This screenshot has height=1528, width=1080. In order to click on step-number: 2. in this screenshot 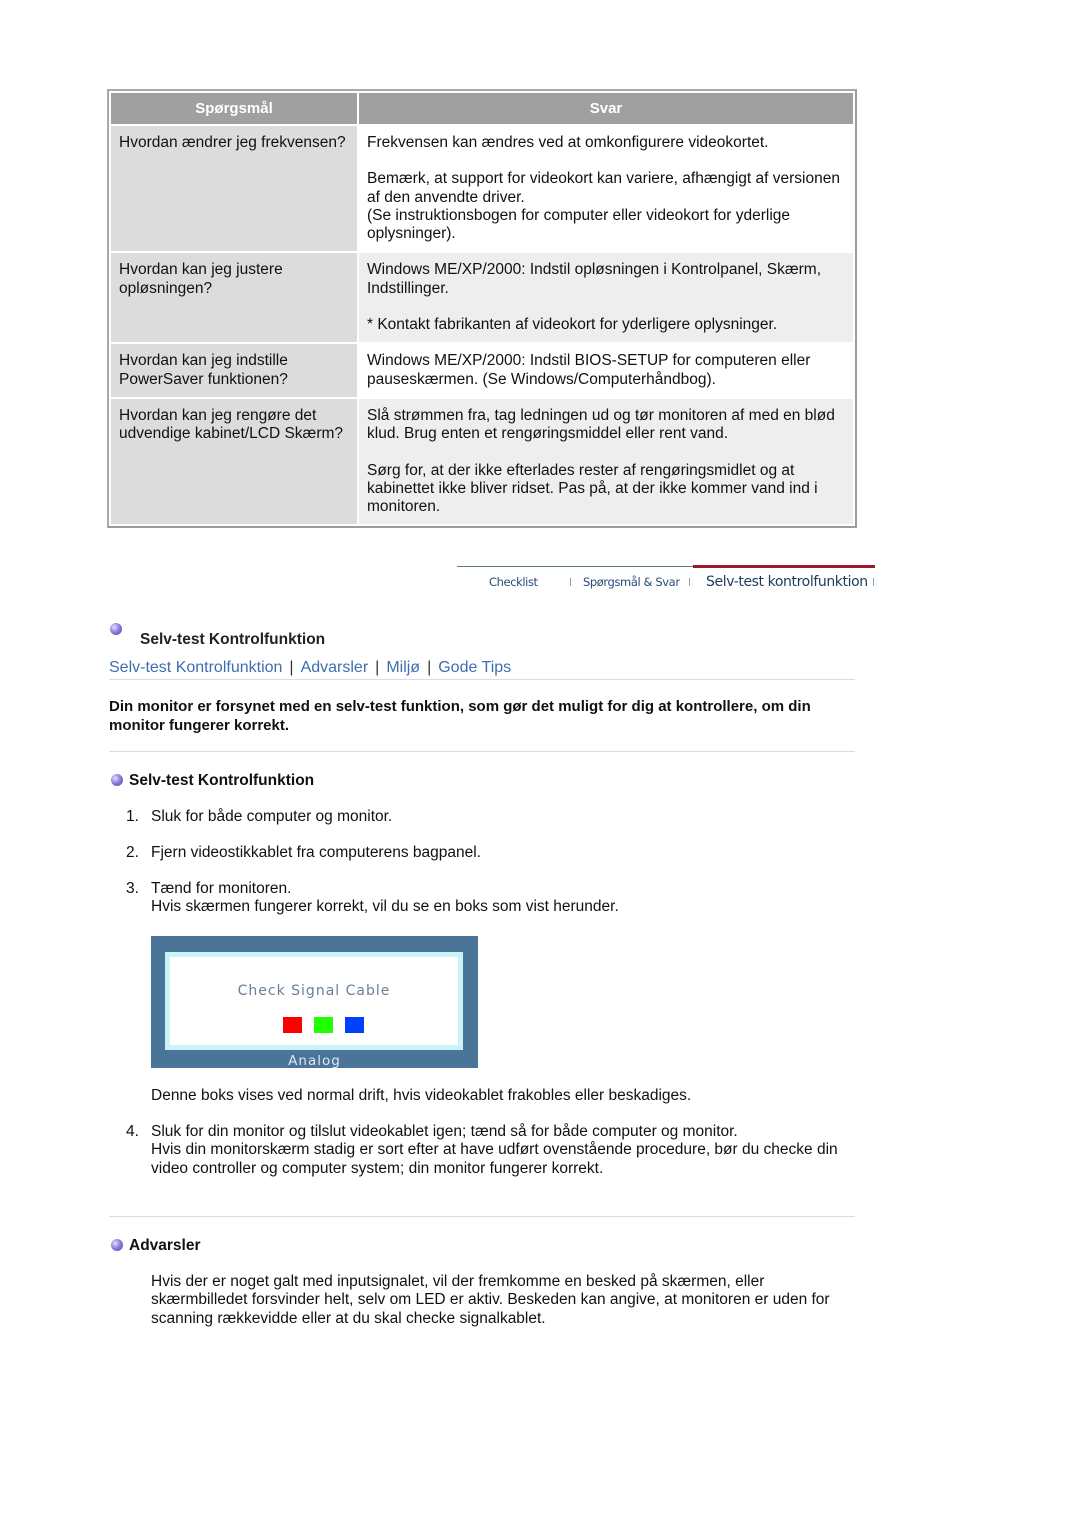, I will do `click(132, 852)`.